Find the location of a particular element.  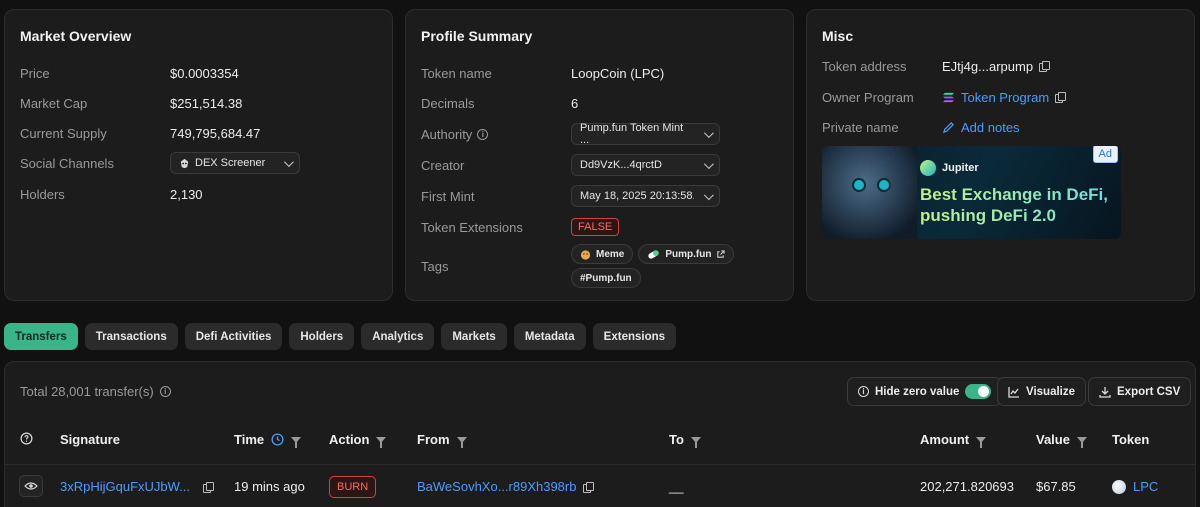

tag-pumpfun: Pump.fun is located at coordinates (686, 254).